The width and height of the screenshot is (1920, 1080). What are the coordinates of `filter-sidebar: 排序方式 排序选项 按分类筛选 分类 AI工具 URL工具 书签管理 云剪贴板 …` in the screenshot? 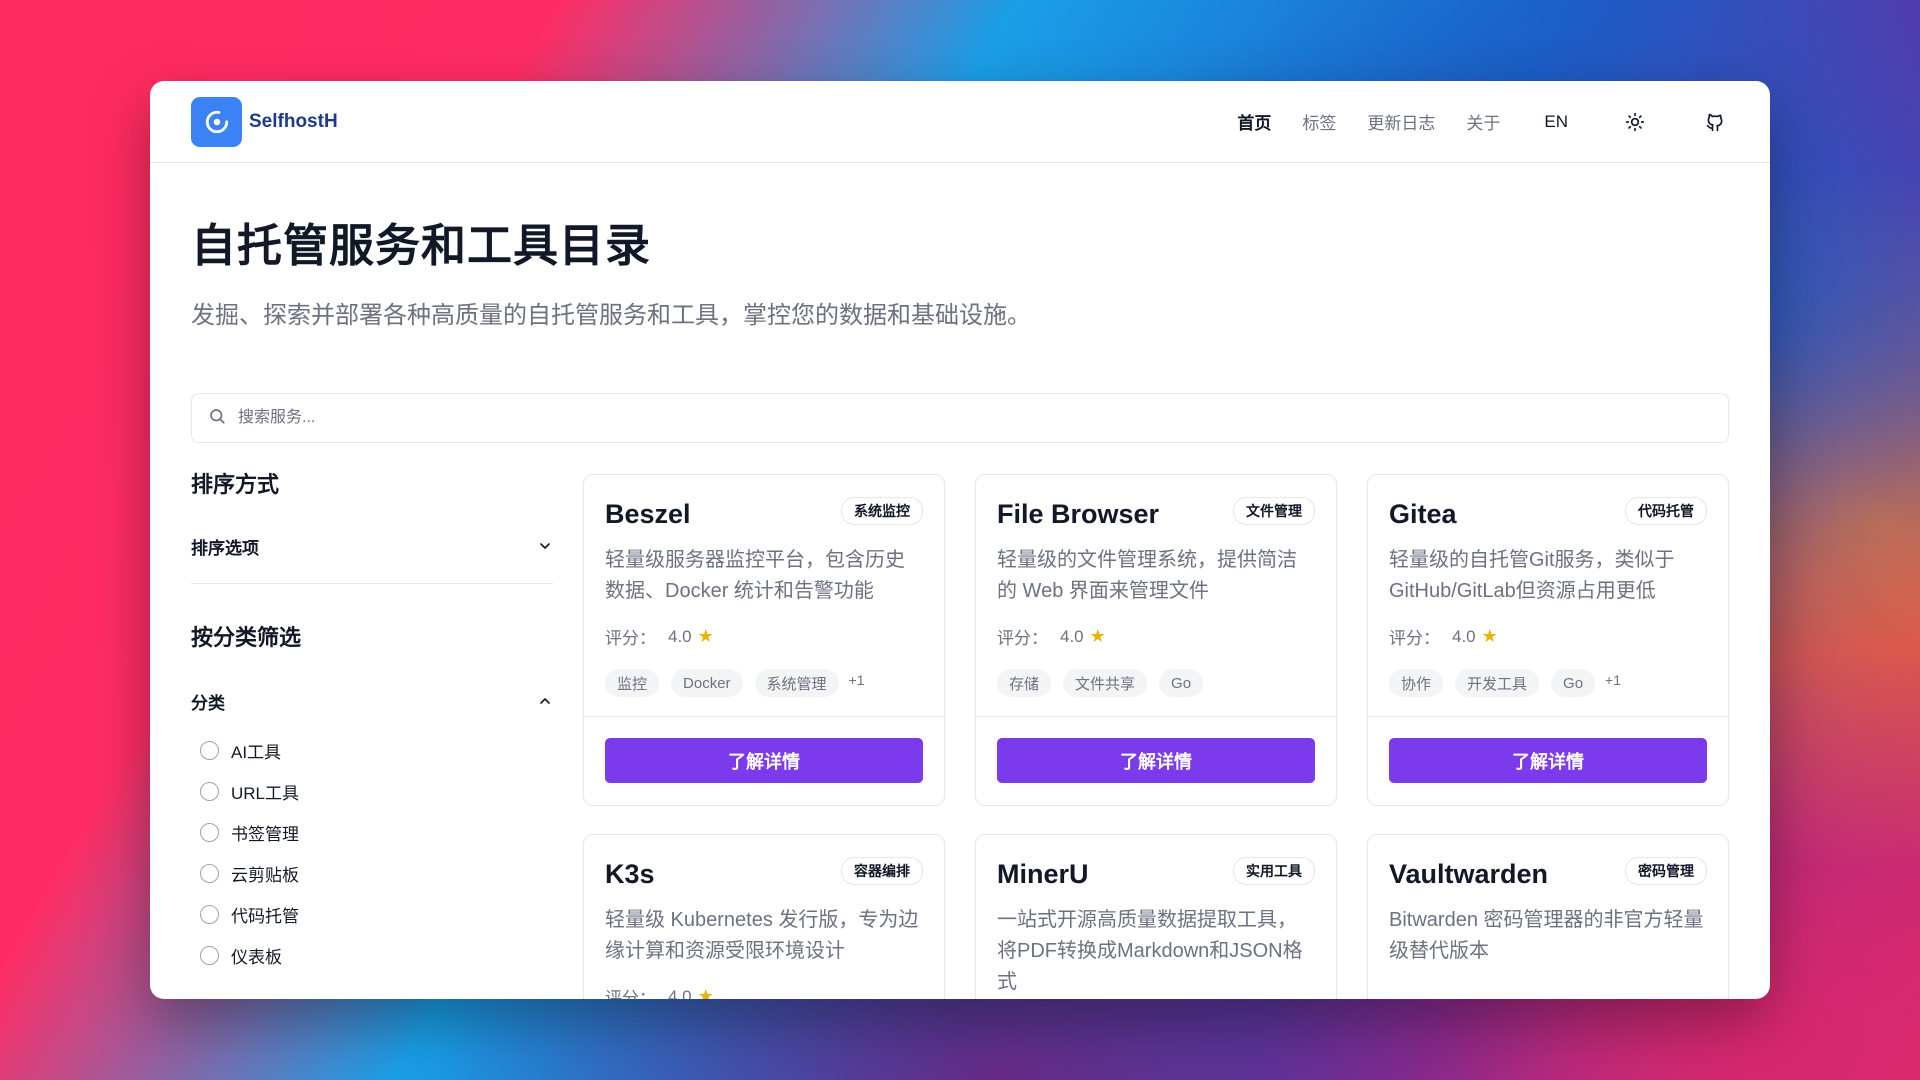 It's located at (372, 721).